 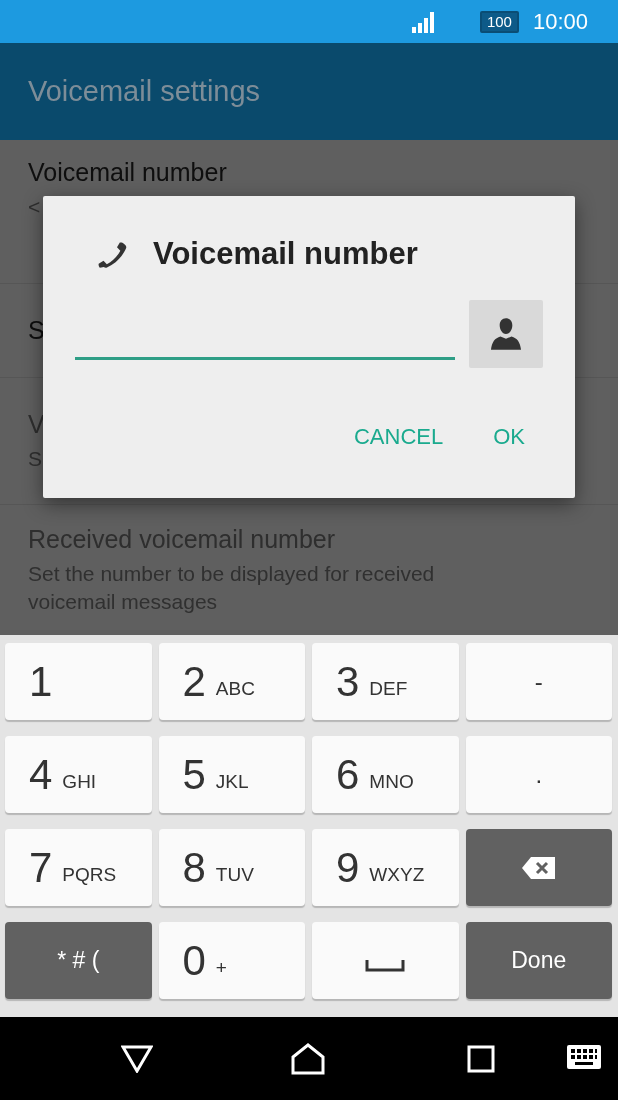 I want to click on key: 6 MNO, so click(x=385, y=774).